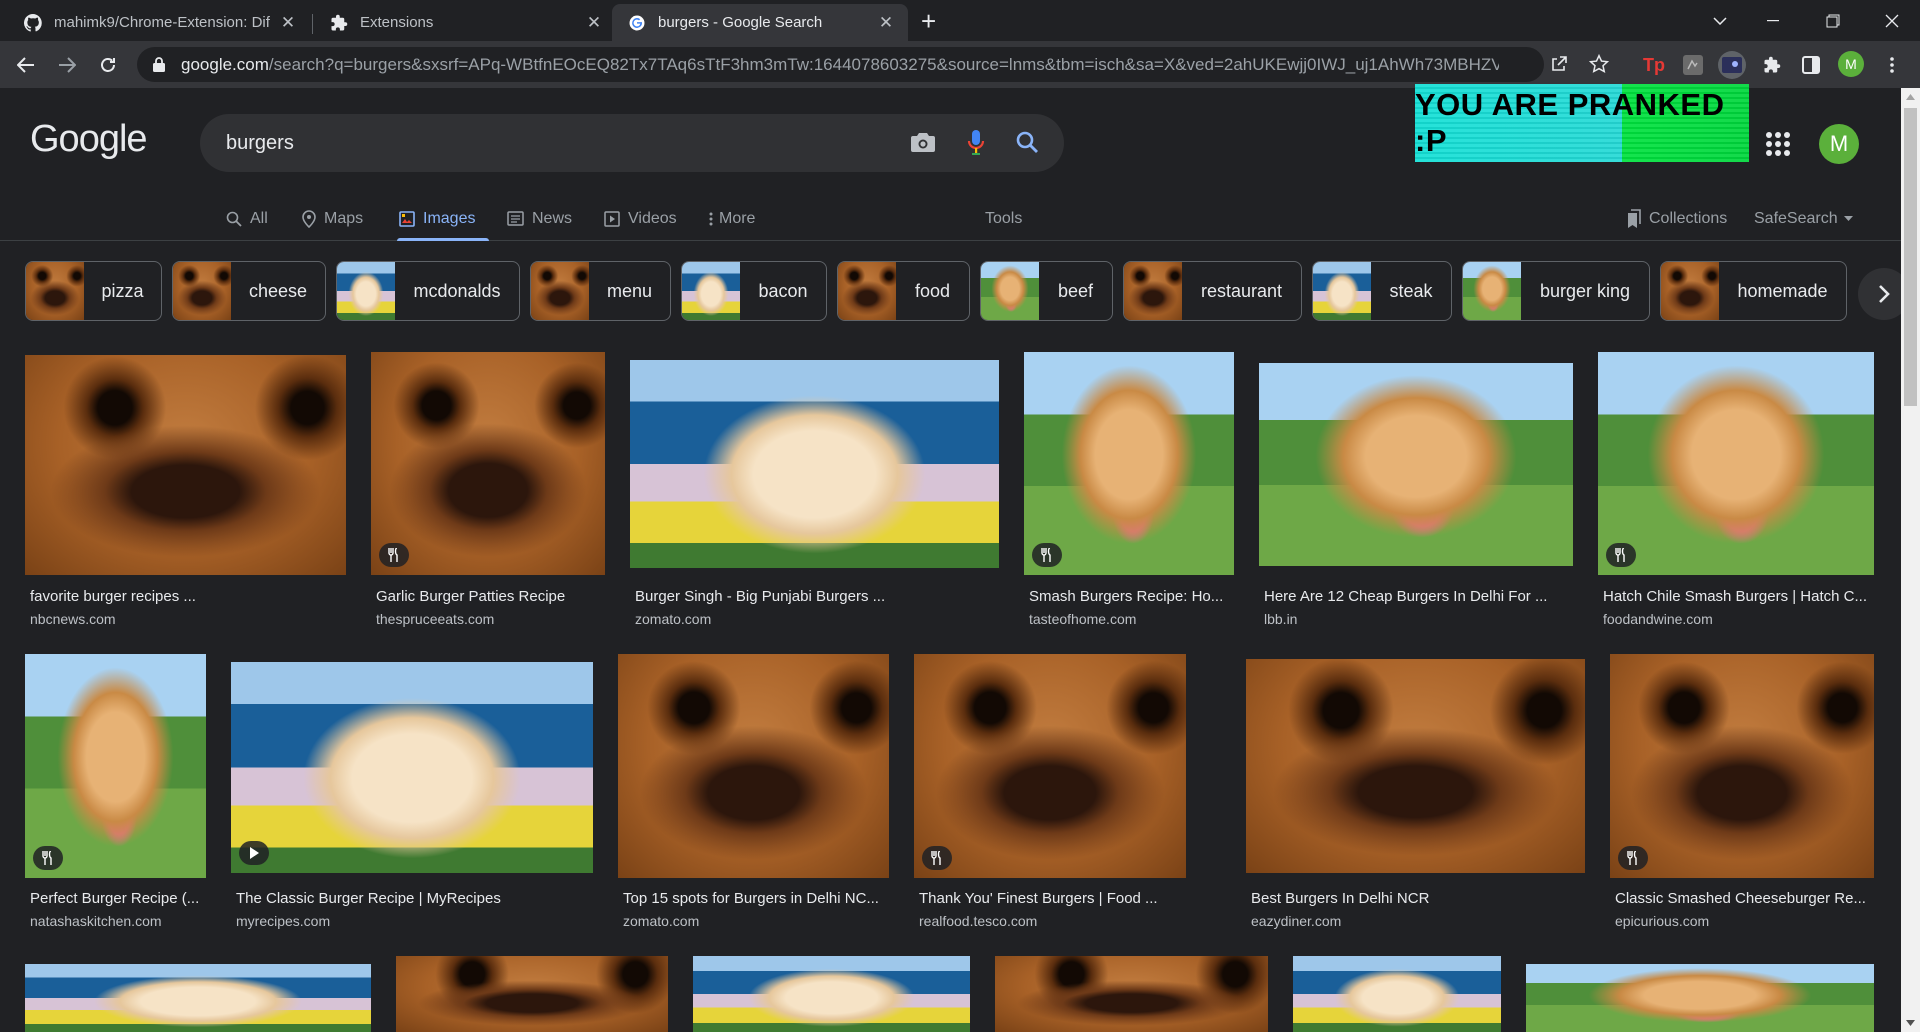  I want to click on tab-github: mahimk9/Chrome-Extension: Dif ✕, so click(159, 22).